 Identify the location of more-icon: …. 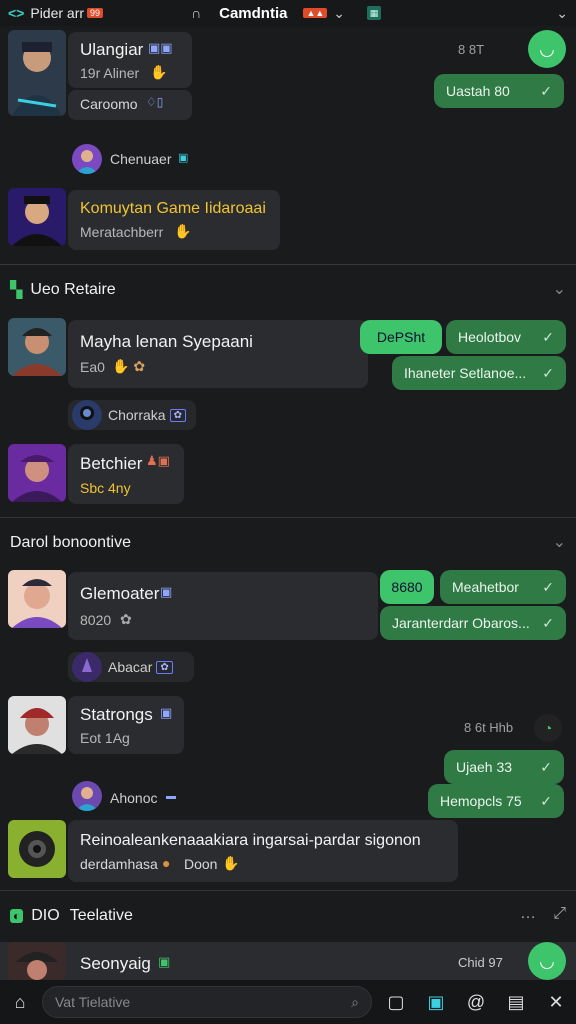
(528, 914).